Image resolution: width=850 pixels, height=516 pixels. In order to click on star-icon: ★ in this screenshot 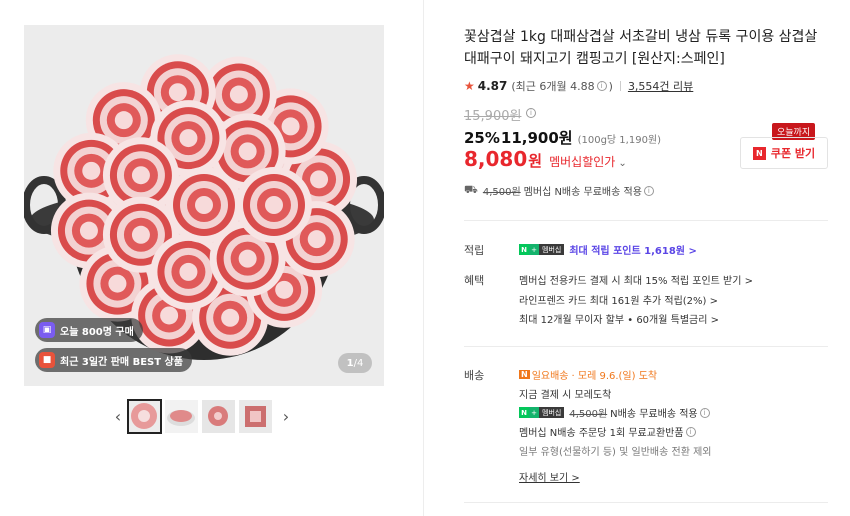, I will do `click(469, 86)`.